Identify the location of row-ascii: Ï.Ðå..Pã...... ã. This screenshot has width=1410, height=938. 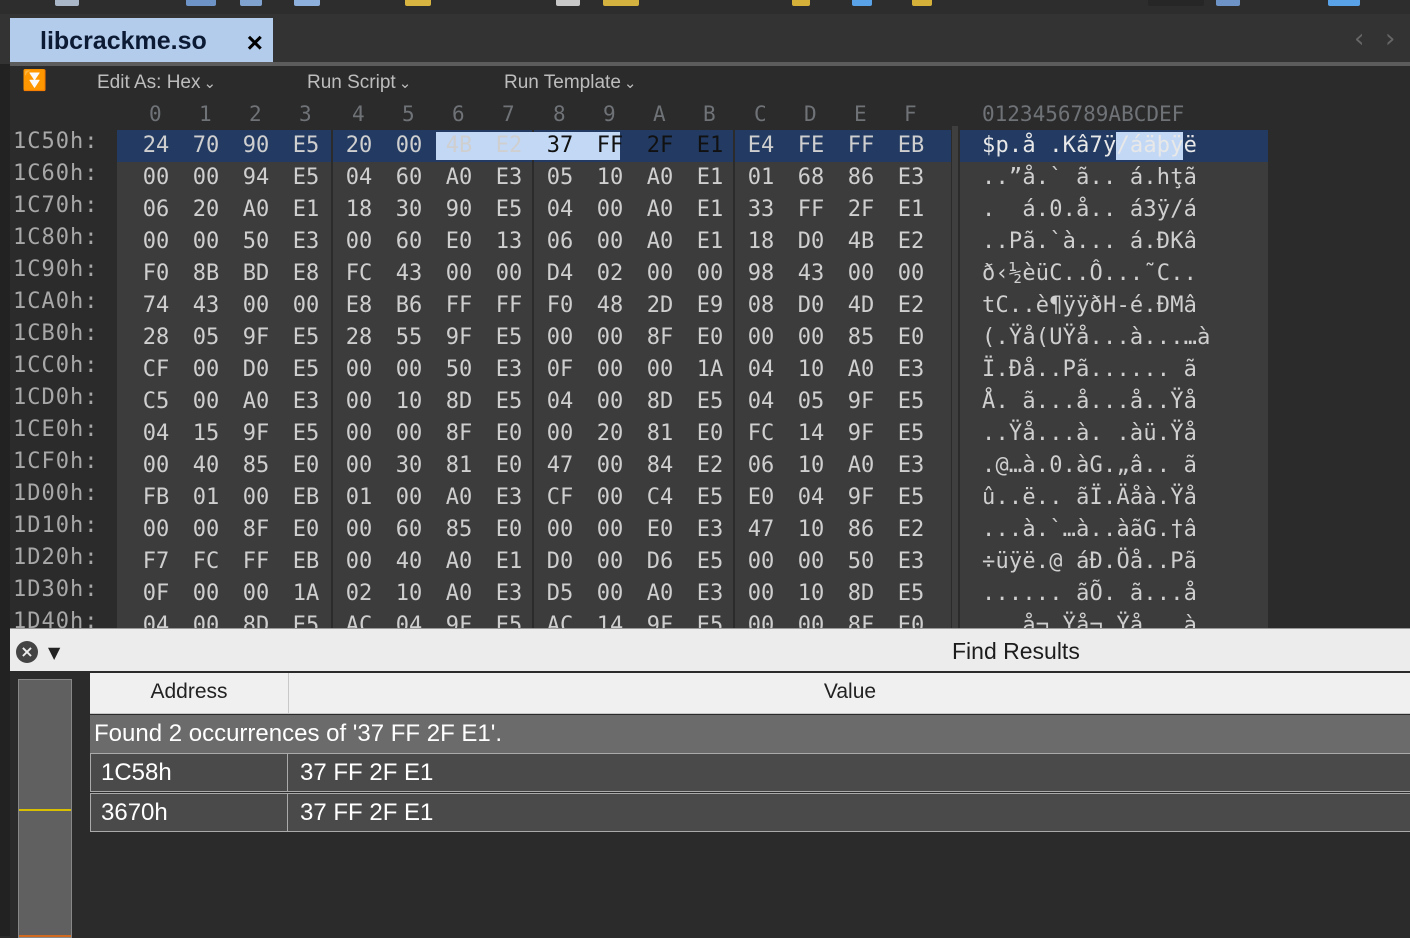
(1089, 369).